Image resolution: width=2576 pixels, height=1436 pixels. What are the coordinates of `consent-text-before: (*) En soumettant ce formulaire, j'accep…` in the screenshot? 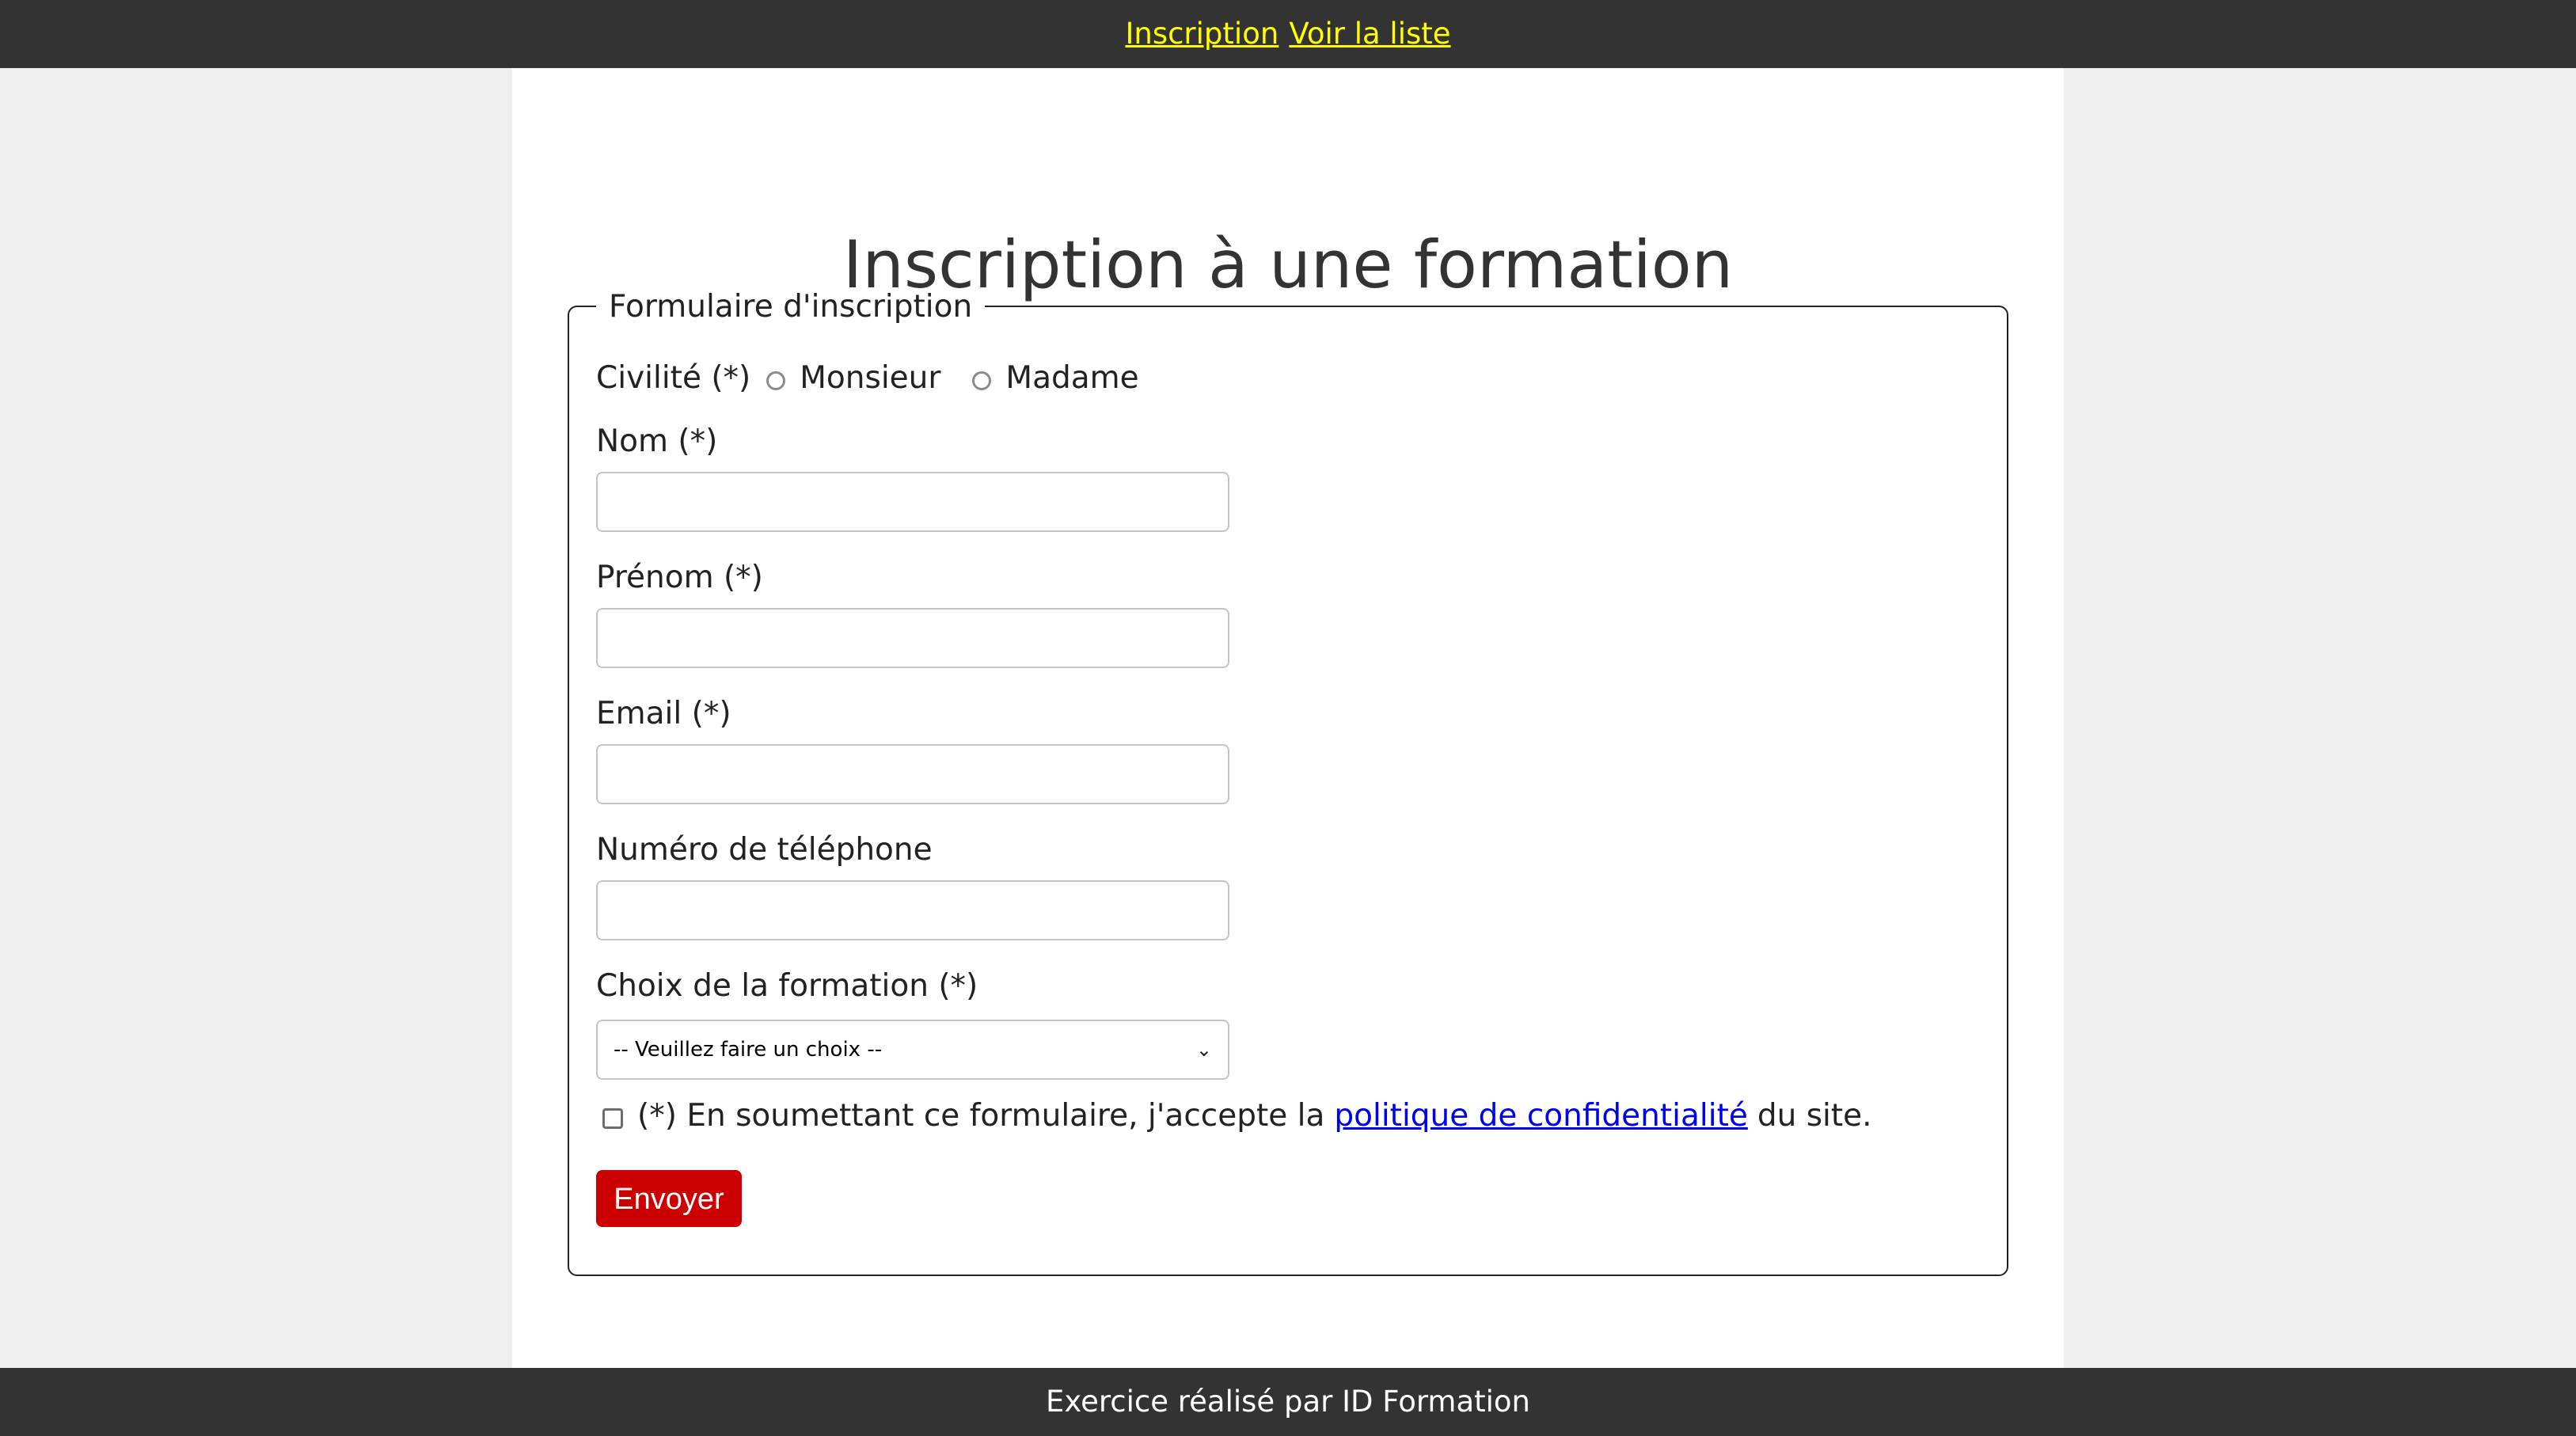 It's located at (981, 1116).